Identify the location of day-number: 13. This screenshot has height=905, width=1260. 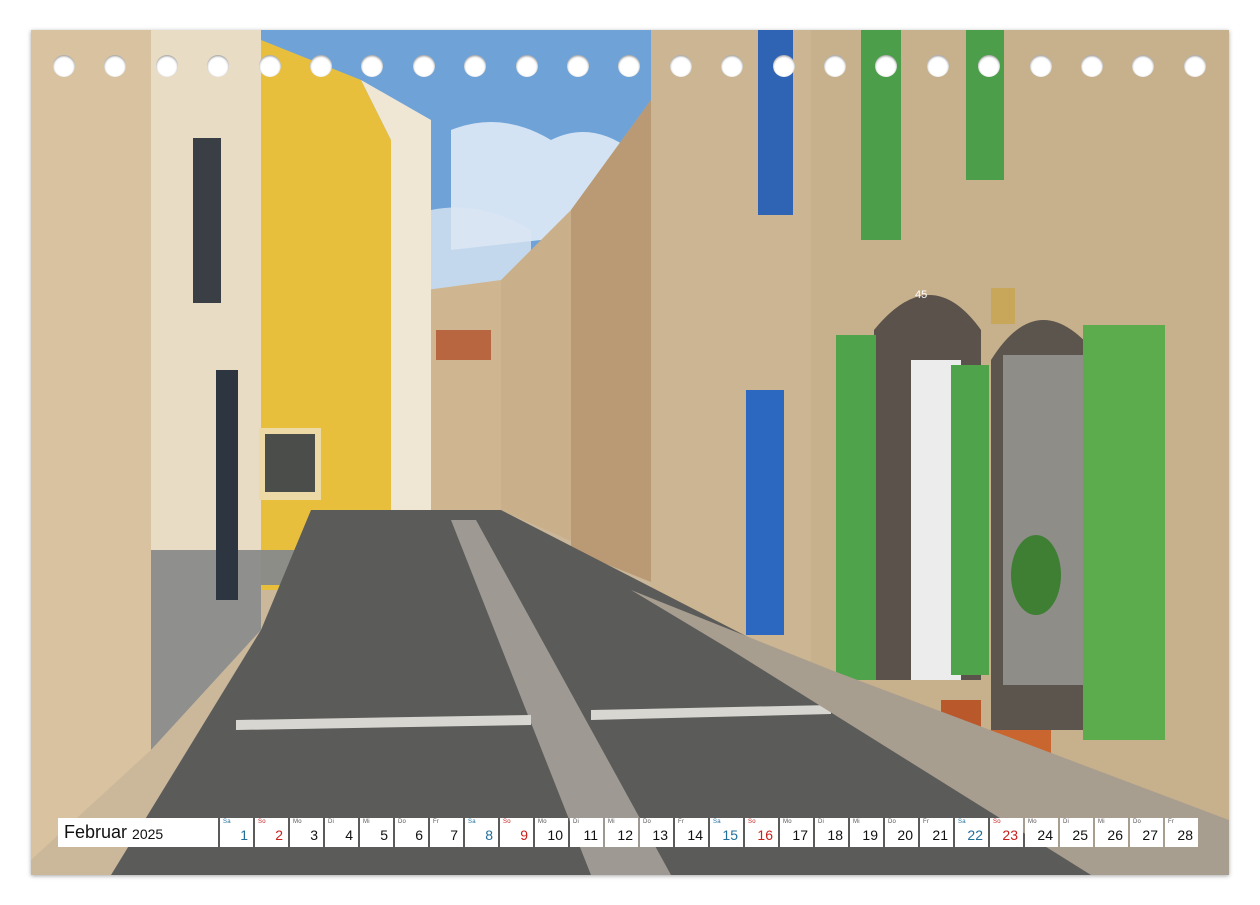
(660, 835).